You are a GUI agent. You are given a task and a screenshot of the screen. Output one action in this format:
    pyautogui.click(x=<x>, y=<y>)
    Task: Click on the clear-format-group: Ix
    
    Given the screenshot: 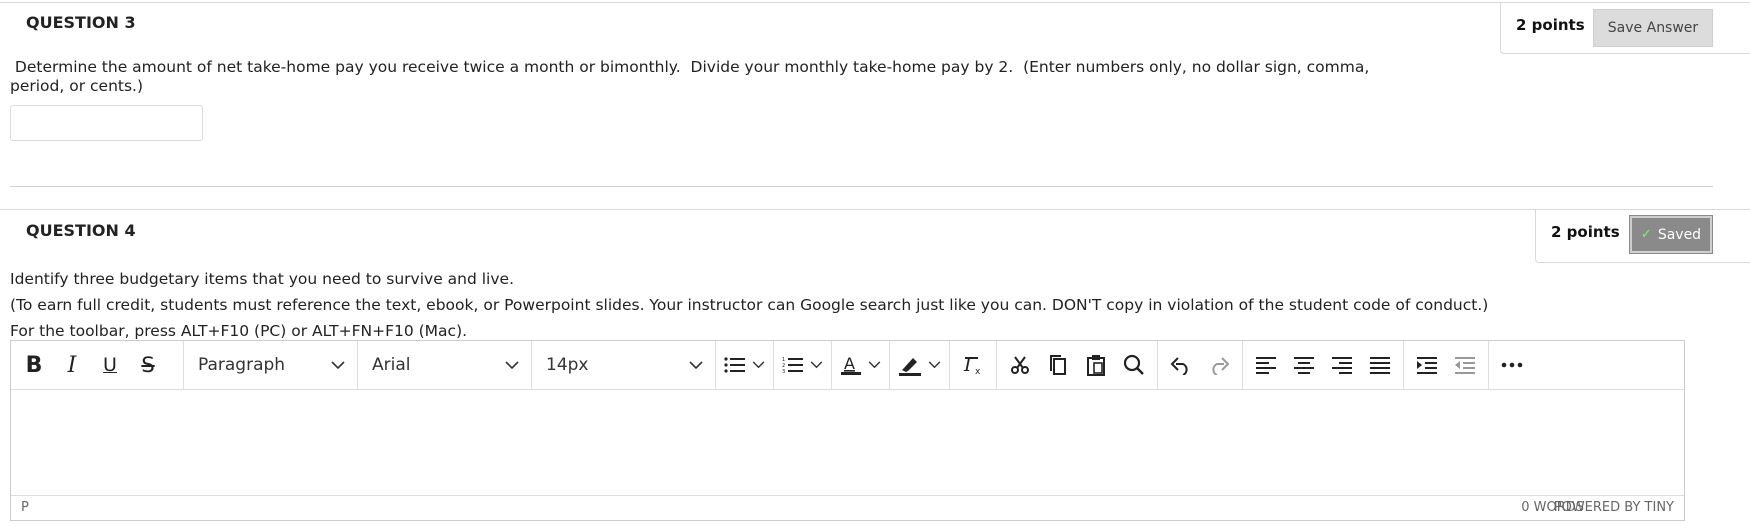 What is the action you would take?
    pyautogui.click(x=973, y=365)
    